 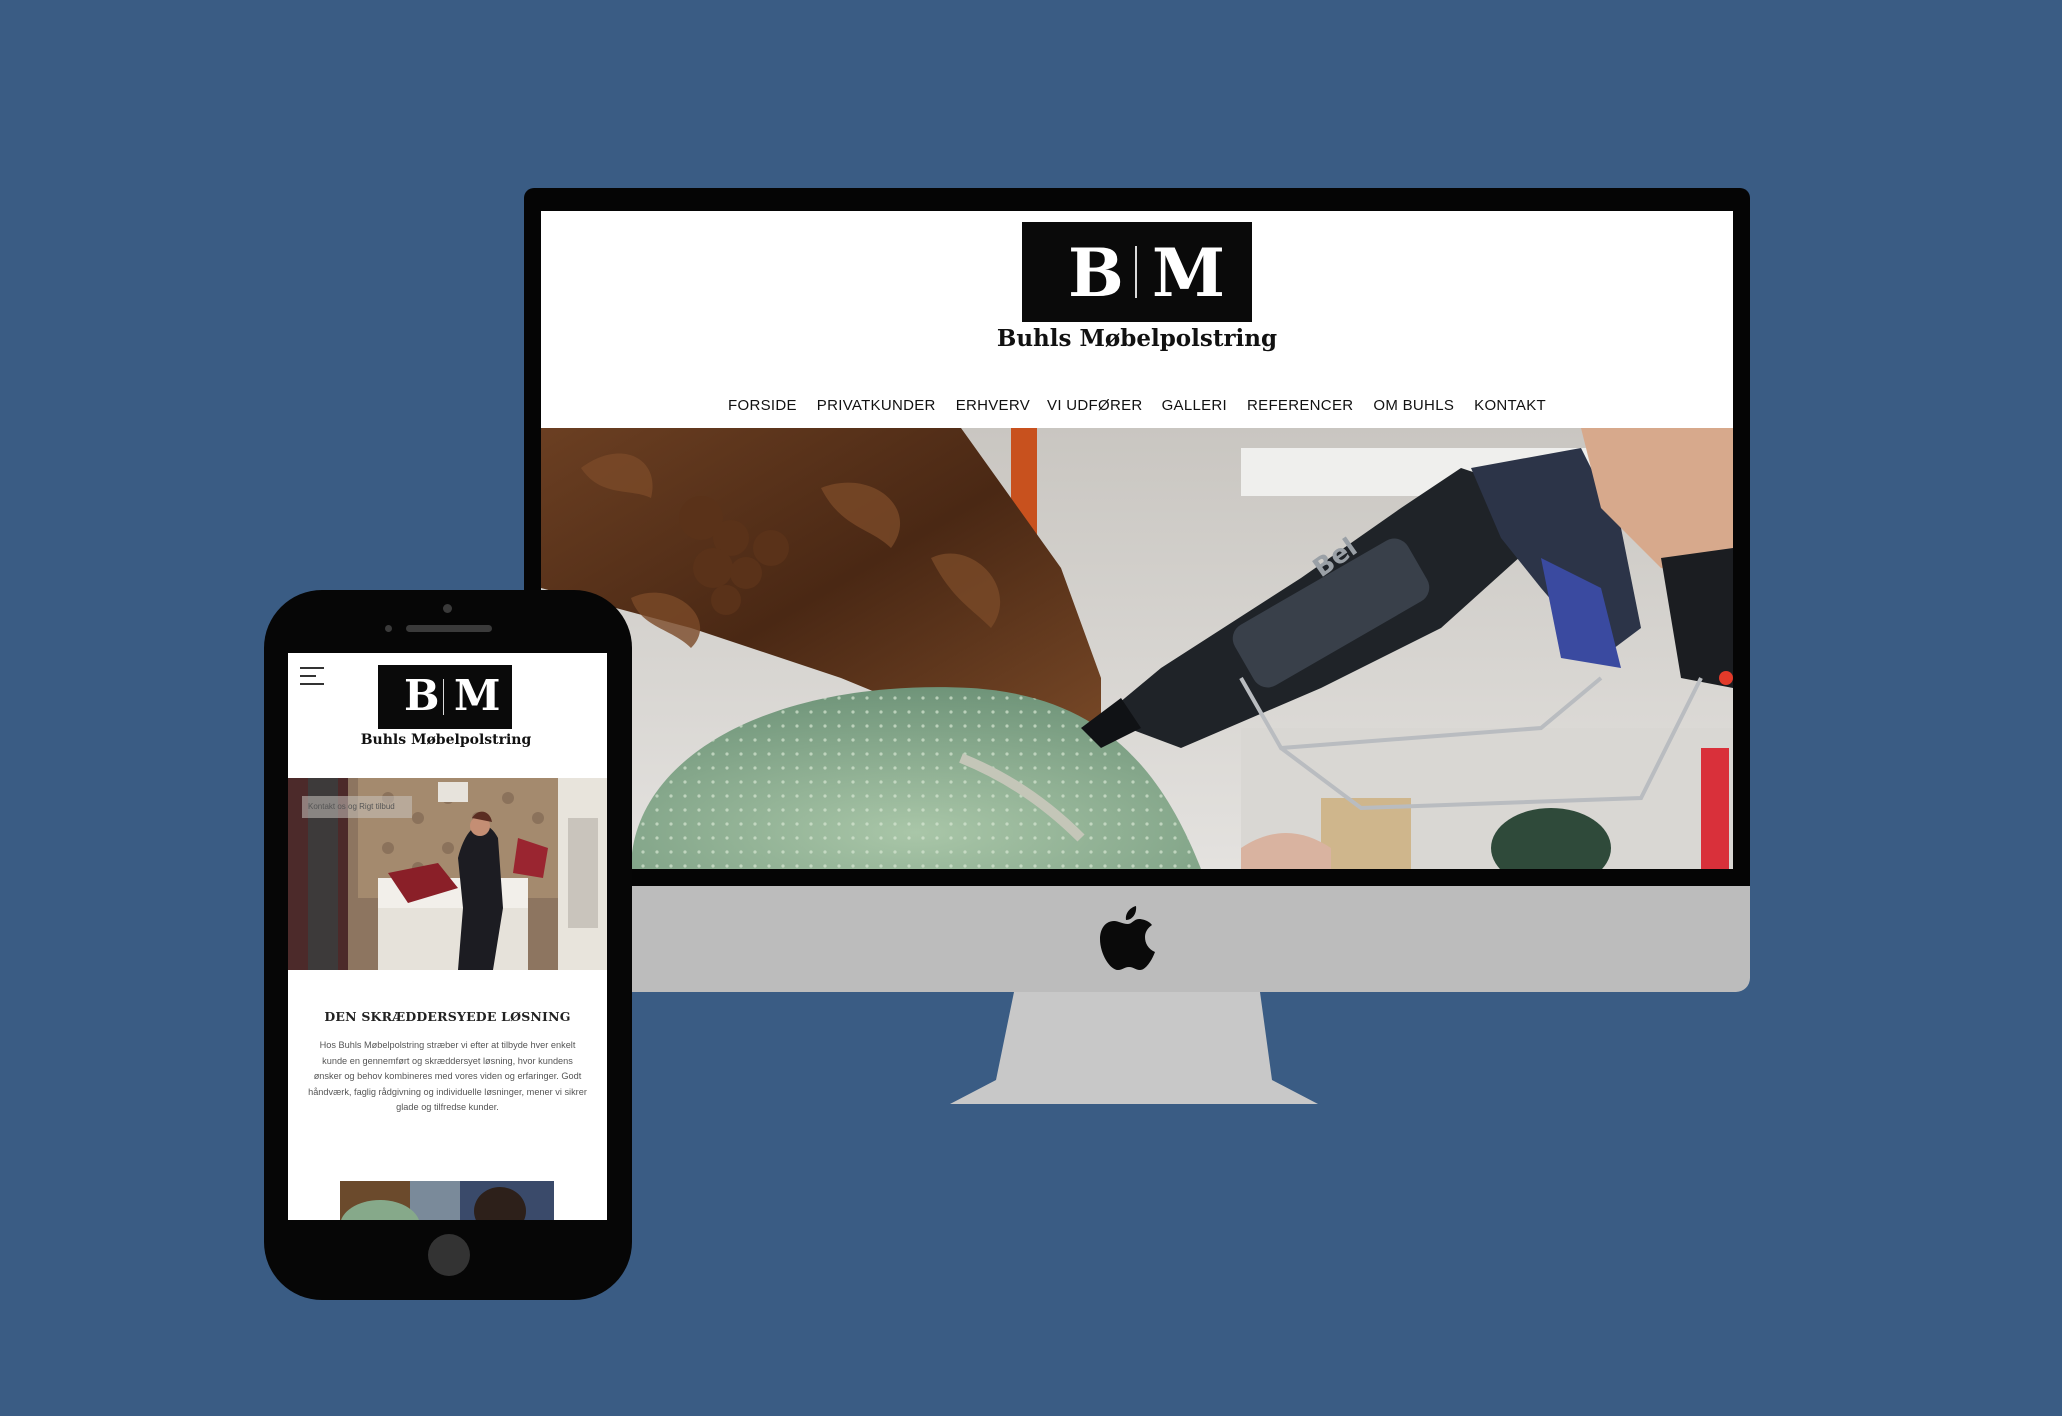 I want to click on nav-kontakt: KONTAKT, so click(x=1510, y=406).